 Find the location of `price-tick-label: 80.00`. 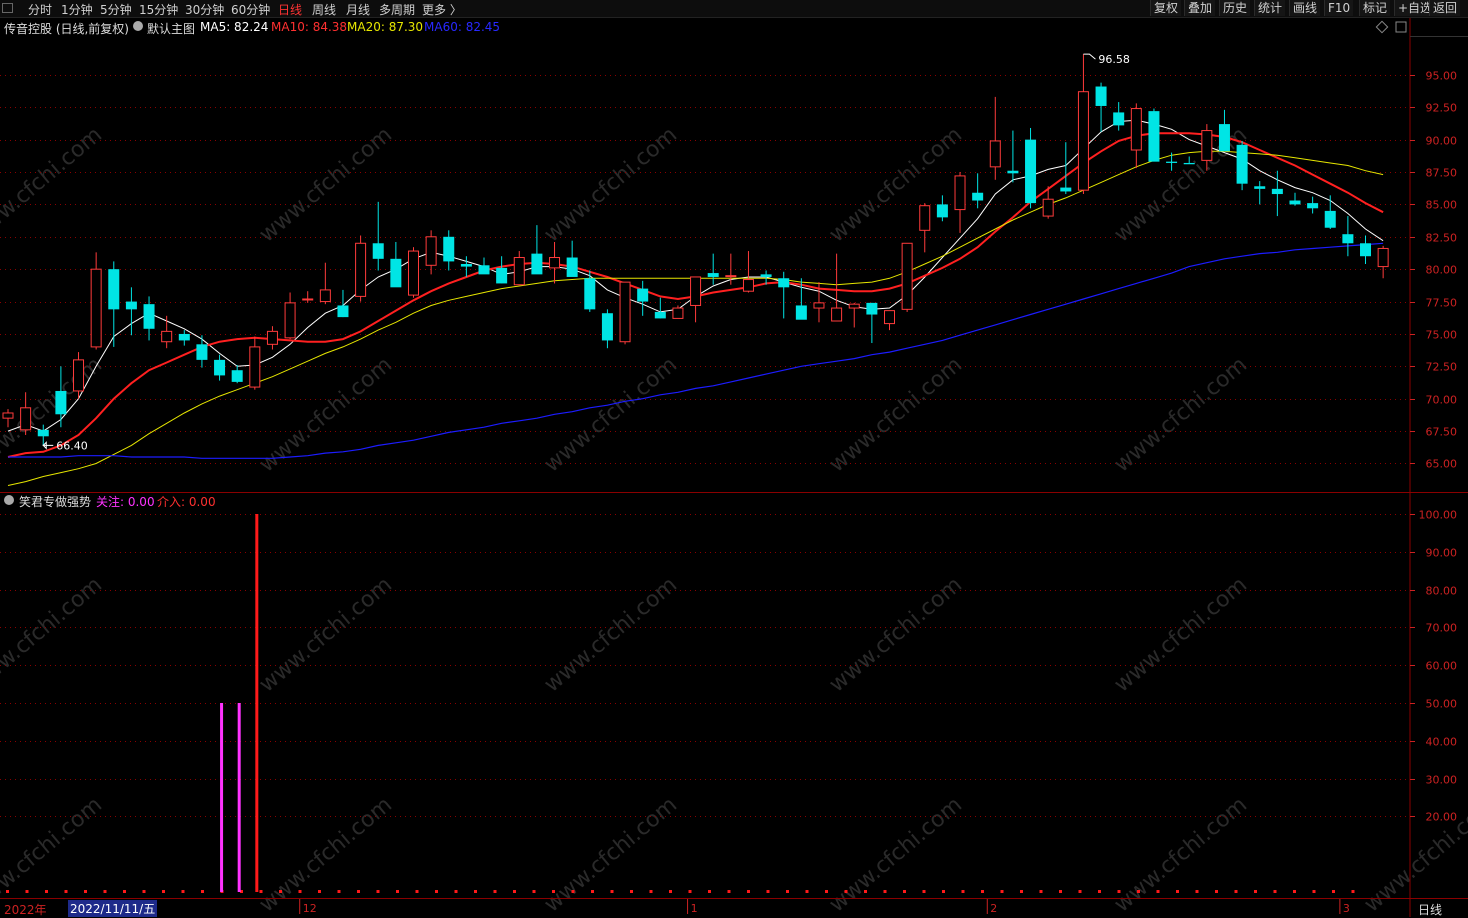

price-tick-label: 80.00 is located at coordinates (1442, 270).